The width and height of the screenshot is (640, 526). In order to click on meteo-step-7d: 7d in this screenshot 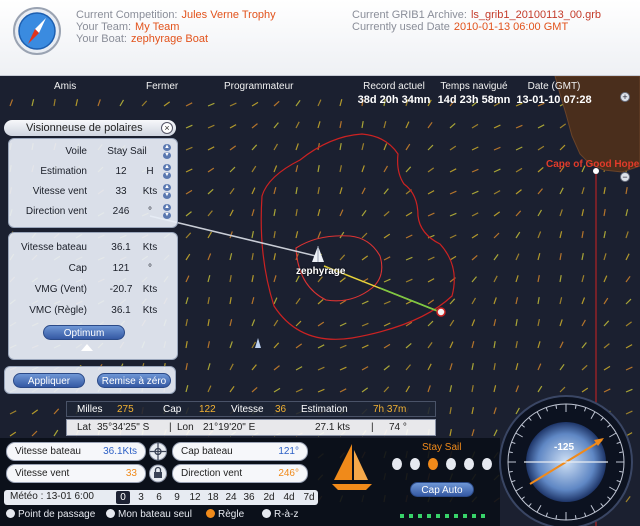, I will do `click(309, 497)`.